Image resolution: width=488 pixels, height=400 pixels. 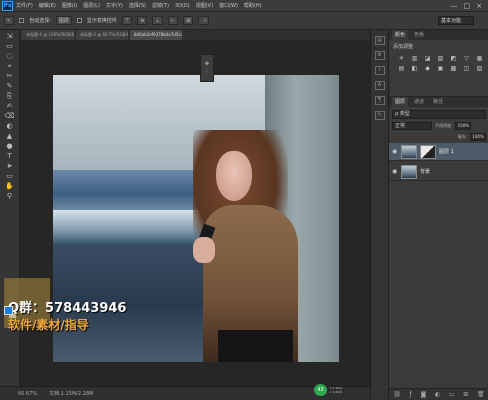 What do you see at coordinates (465, 394) in the screenshot?
I see `new-layer-icon: ⊞` at bounding box center [465, 394].